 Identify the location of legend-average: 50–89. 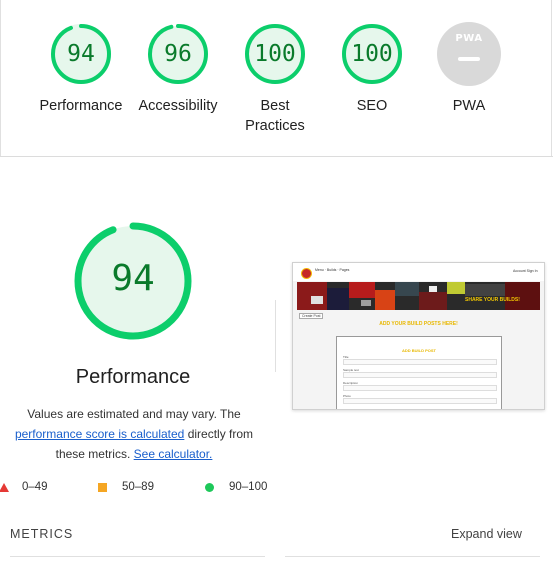
(126, 487).